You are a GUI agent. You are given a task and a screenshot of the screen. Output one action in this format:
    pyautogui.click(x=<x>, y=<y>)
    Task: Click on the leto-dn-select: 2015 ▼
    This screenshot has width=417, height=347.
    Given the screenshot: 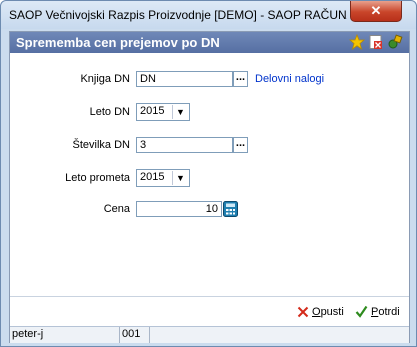 What is the action you would take?
    pyautogui.click(x=163, y=112)
    